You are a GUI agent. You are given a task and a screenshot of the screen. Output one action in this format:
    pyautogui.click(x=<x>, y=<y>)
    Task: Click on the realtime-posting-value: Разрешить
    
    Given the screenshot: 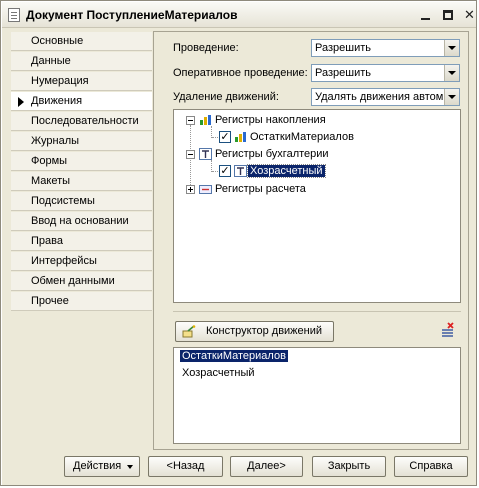 What is the action you would take?
    pyautogui.click(x=343, y=73)
    